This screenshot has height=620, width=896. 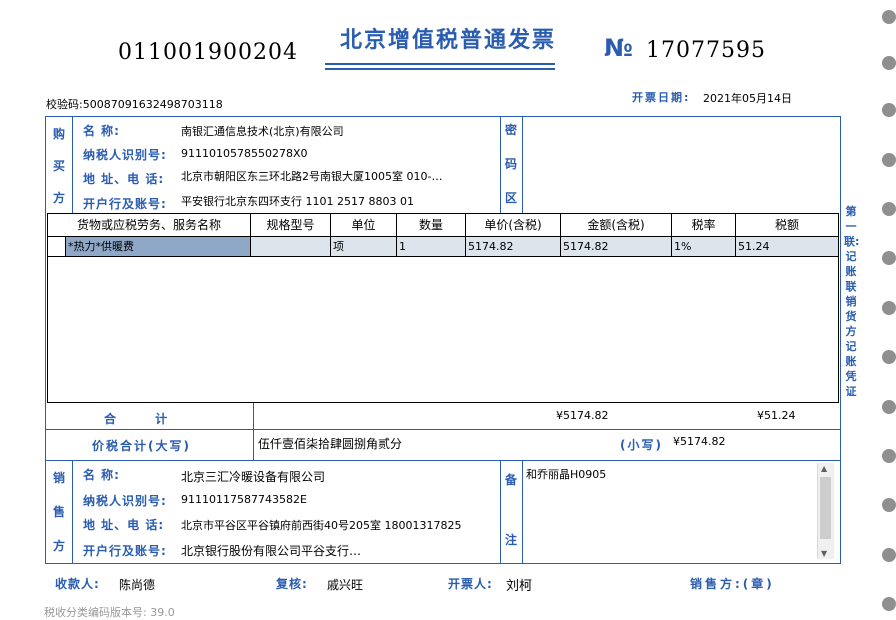 What do you see at coordinates (244, 499) in the screenshot?
I see `seller-taxid: 91110117587743582E` at bounding box center [244, 499].